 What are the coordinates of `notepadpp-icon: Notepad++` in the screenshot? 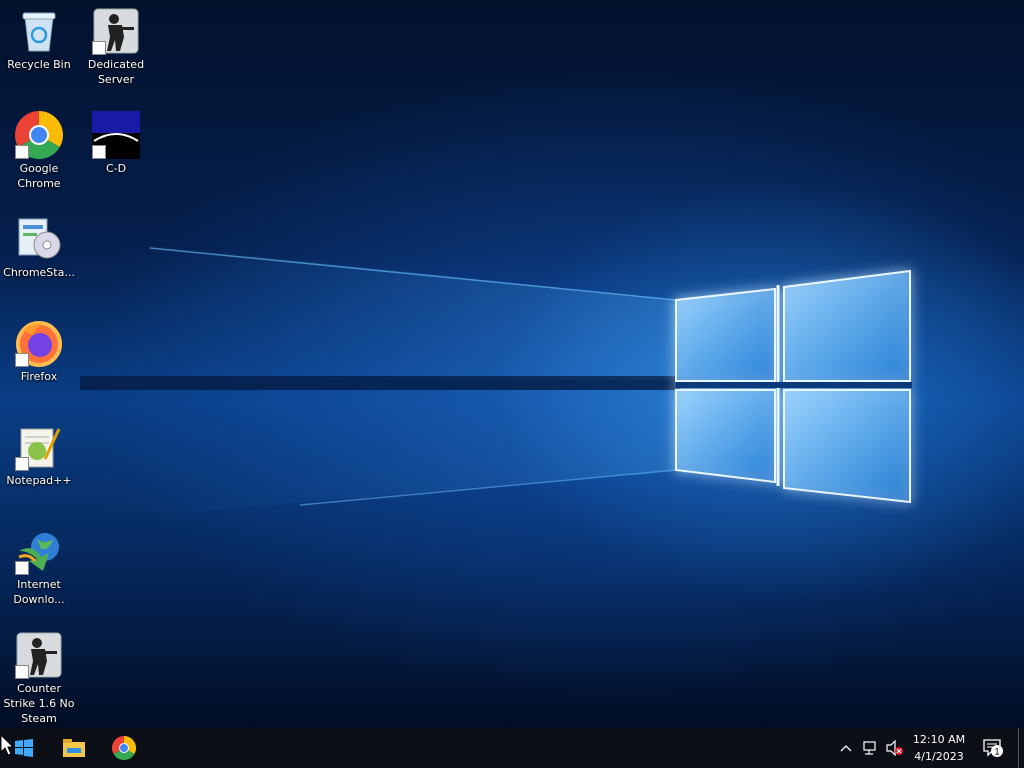 It's located at (39, 455).